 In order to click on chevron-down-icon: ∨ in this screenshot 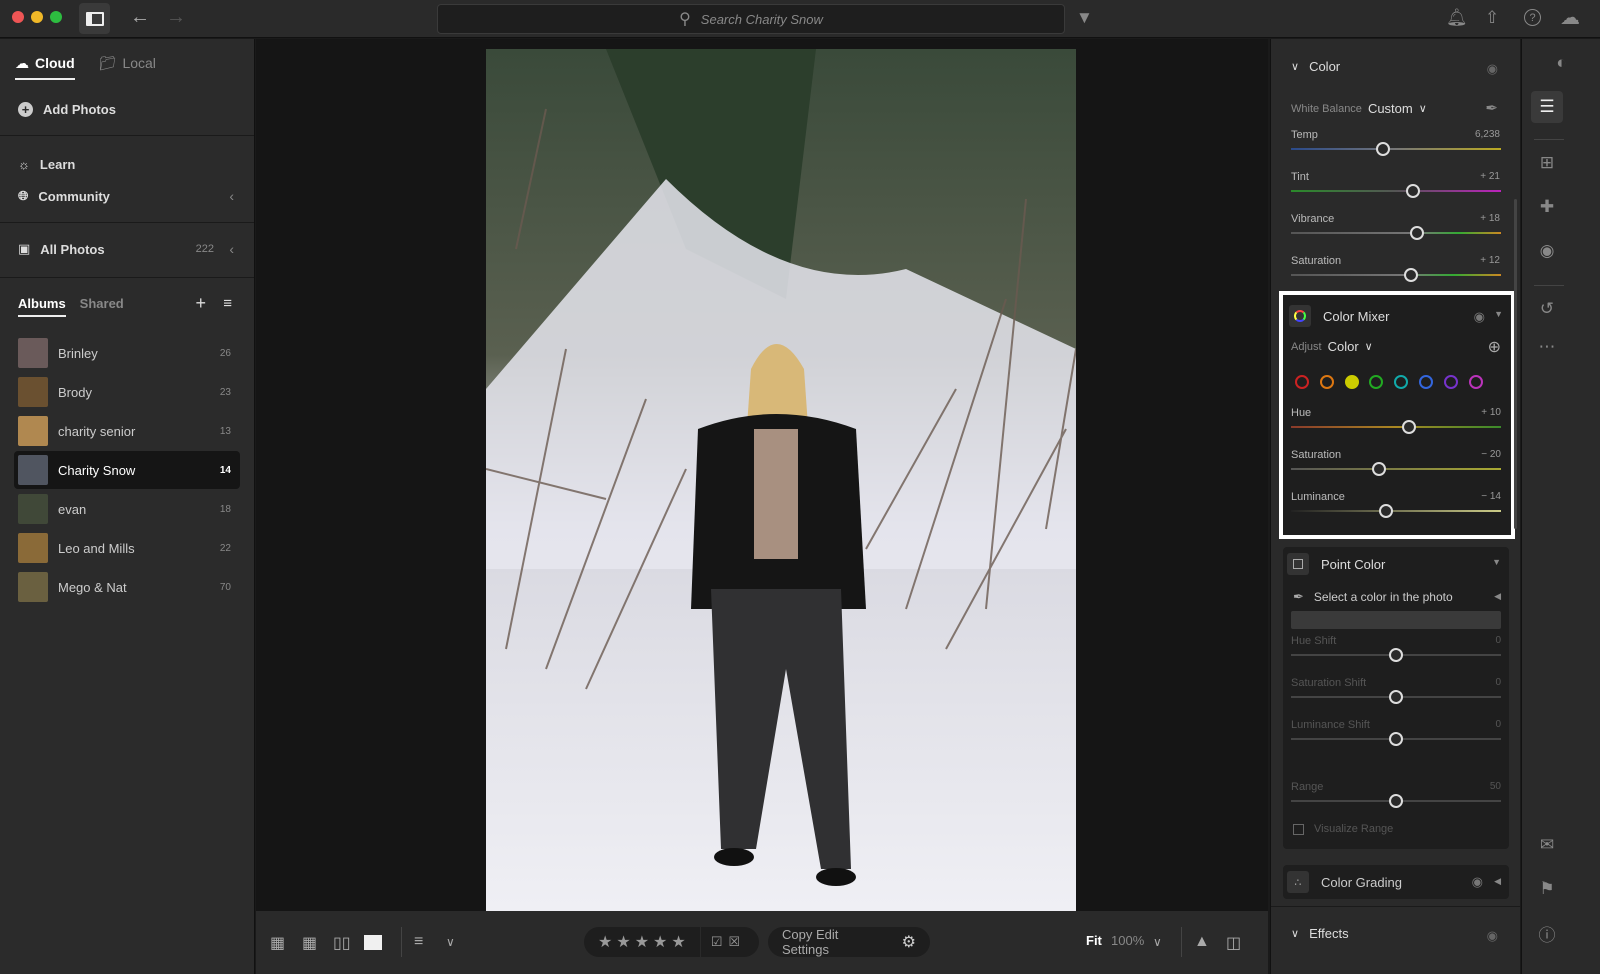, I will do `click(450, 942)`.